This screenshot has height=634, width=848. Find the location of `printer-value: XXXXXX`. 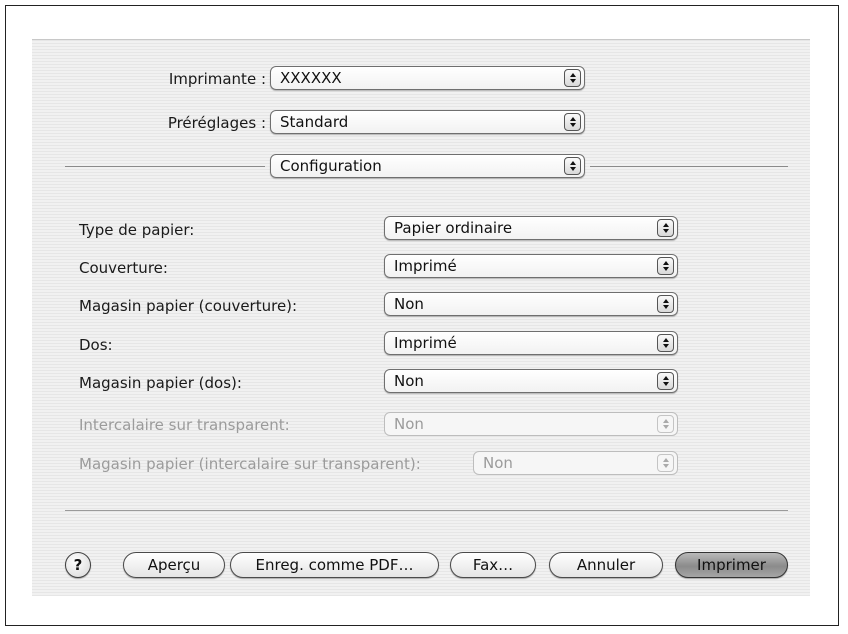

printer-value: XXXXXX is located at coordinates (311, 78).